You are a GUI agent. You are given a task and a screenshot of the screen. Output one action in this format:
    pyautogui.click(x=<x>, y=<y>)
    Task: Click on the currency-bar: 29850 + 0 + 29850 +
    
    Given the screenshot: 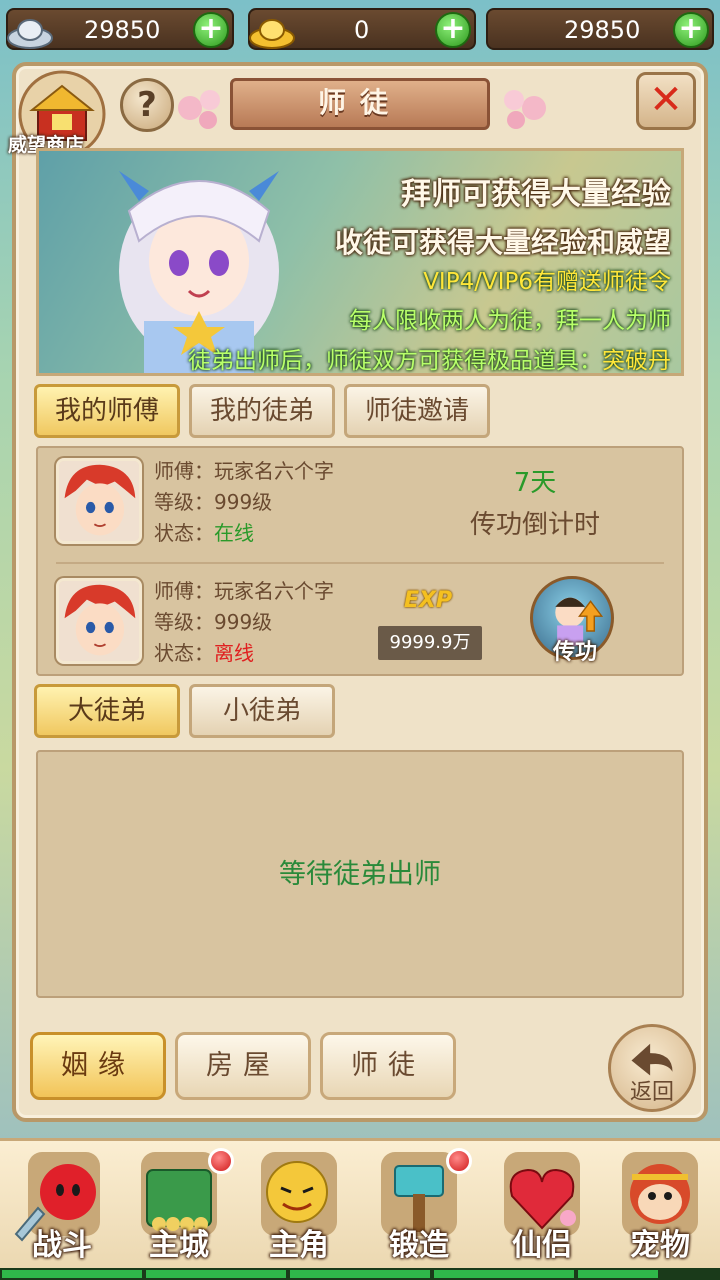 What is the action you would take?
    pyautogui.click(x=360, y=29)
    